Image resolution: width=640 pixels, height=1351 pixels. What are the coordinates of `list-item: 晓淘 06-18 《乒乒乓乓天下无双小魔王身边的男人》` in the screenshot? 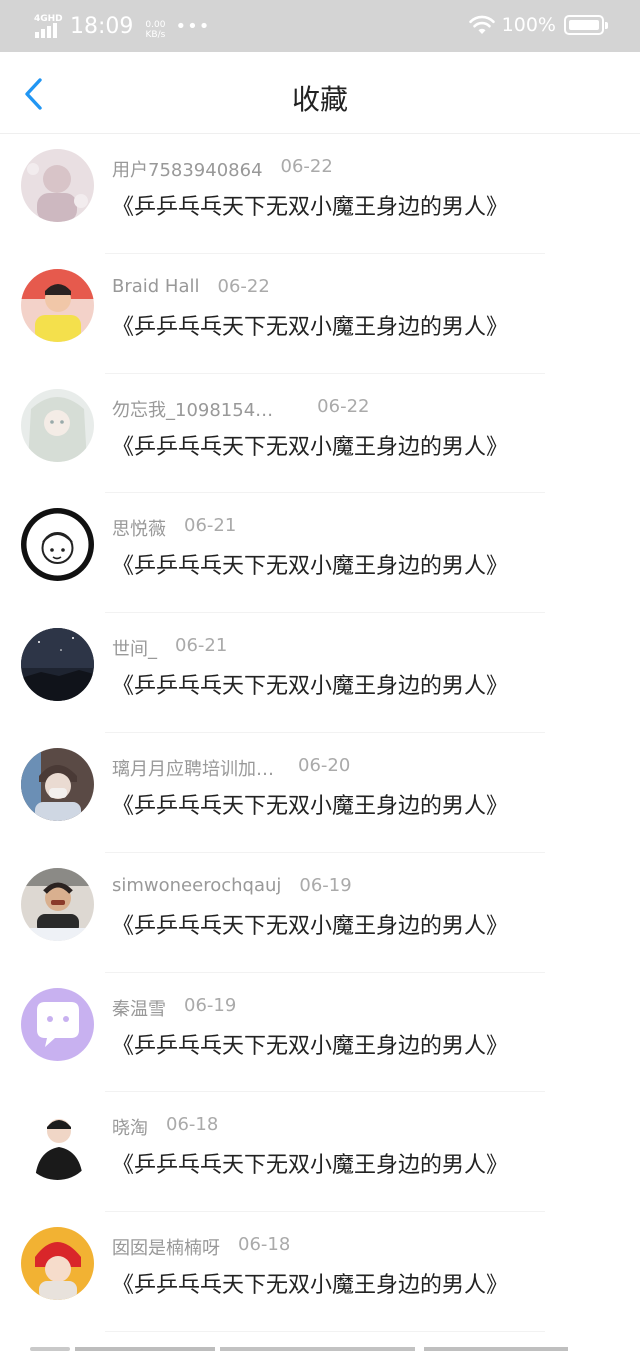 It's located at (320, 1152).